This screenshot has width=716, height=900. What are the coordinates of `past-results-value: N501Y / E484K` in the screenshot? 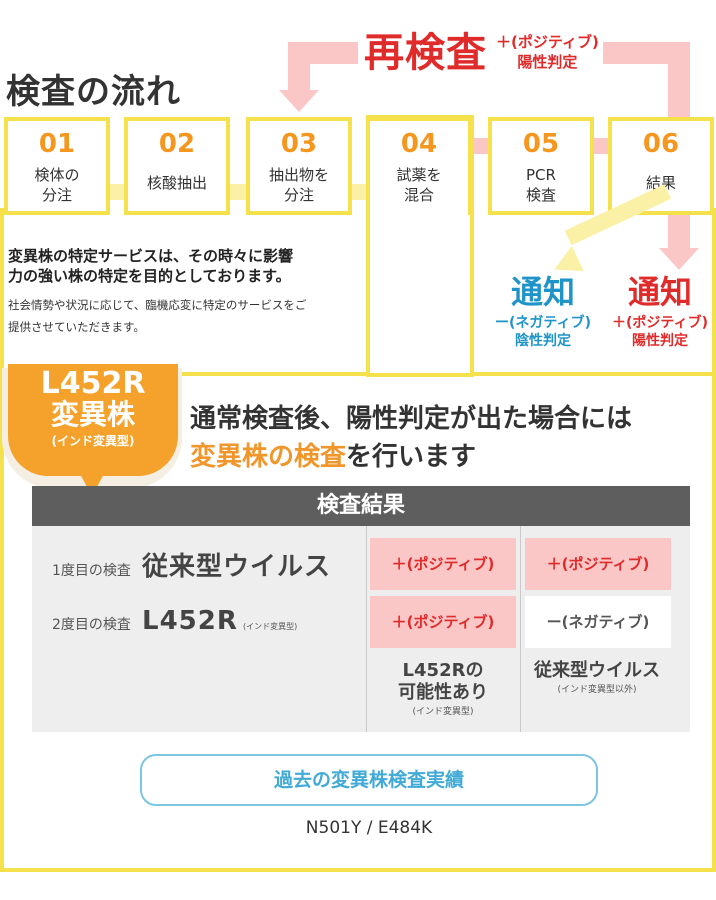 It's located at (369, 828).